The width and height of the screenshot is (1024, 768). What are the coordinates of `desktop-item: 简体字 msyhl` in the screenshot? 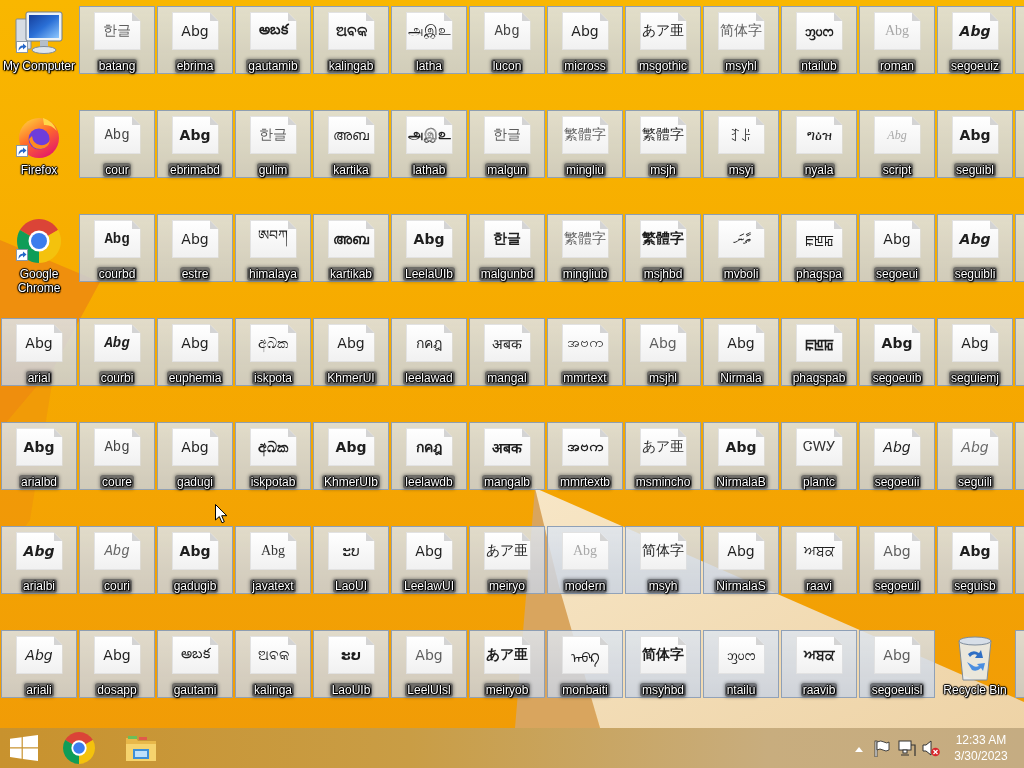 It's located at (741, 40).